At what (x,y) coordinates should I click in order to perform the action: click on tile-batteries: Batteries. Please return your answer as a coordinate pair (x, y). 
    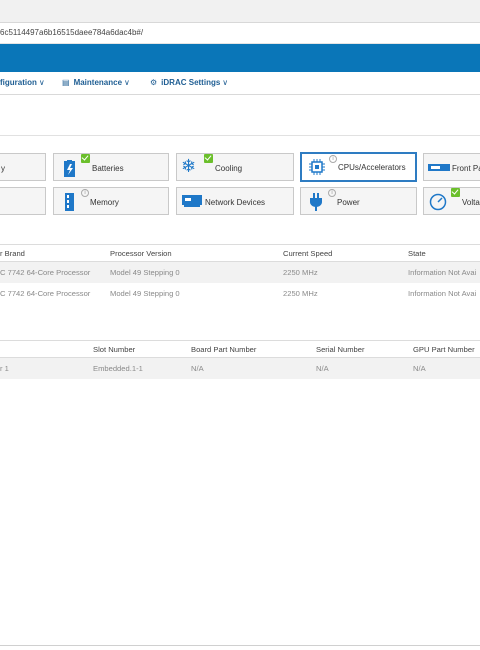
    Looking at the image, I should click on (111, 167).